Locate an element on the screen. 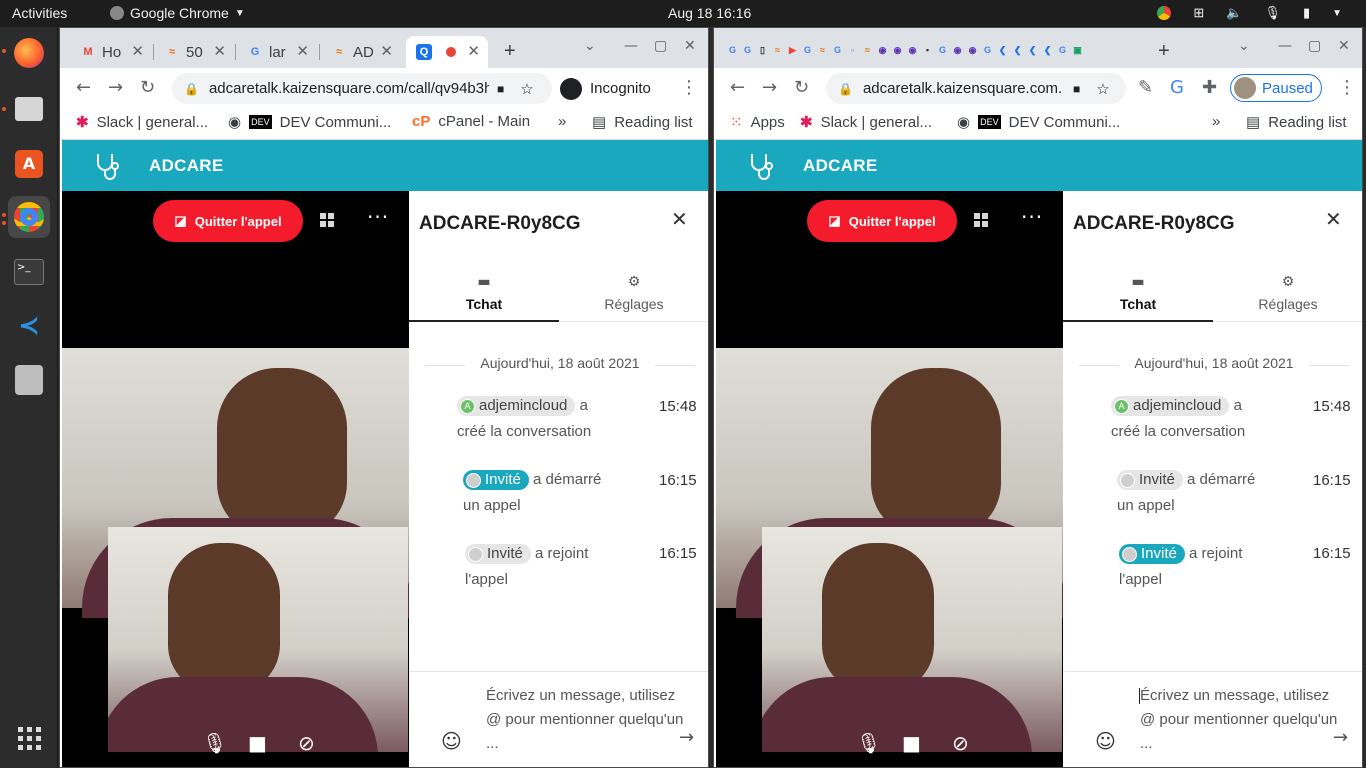 The height and width of the screenshot is (768, 1366). eyedropper-extension-icon: ✎ is located at coordinates (1145, 87).